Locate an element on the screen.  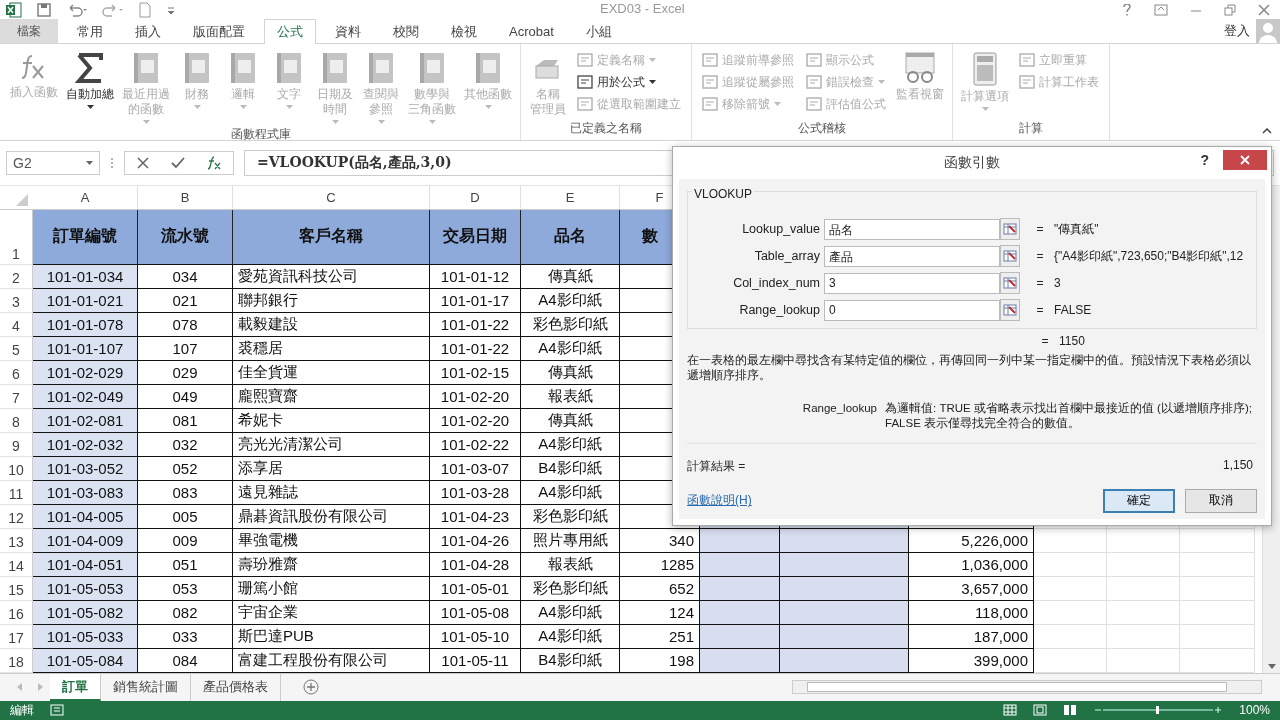
column-header: B is located at coordinates (185, 197).